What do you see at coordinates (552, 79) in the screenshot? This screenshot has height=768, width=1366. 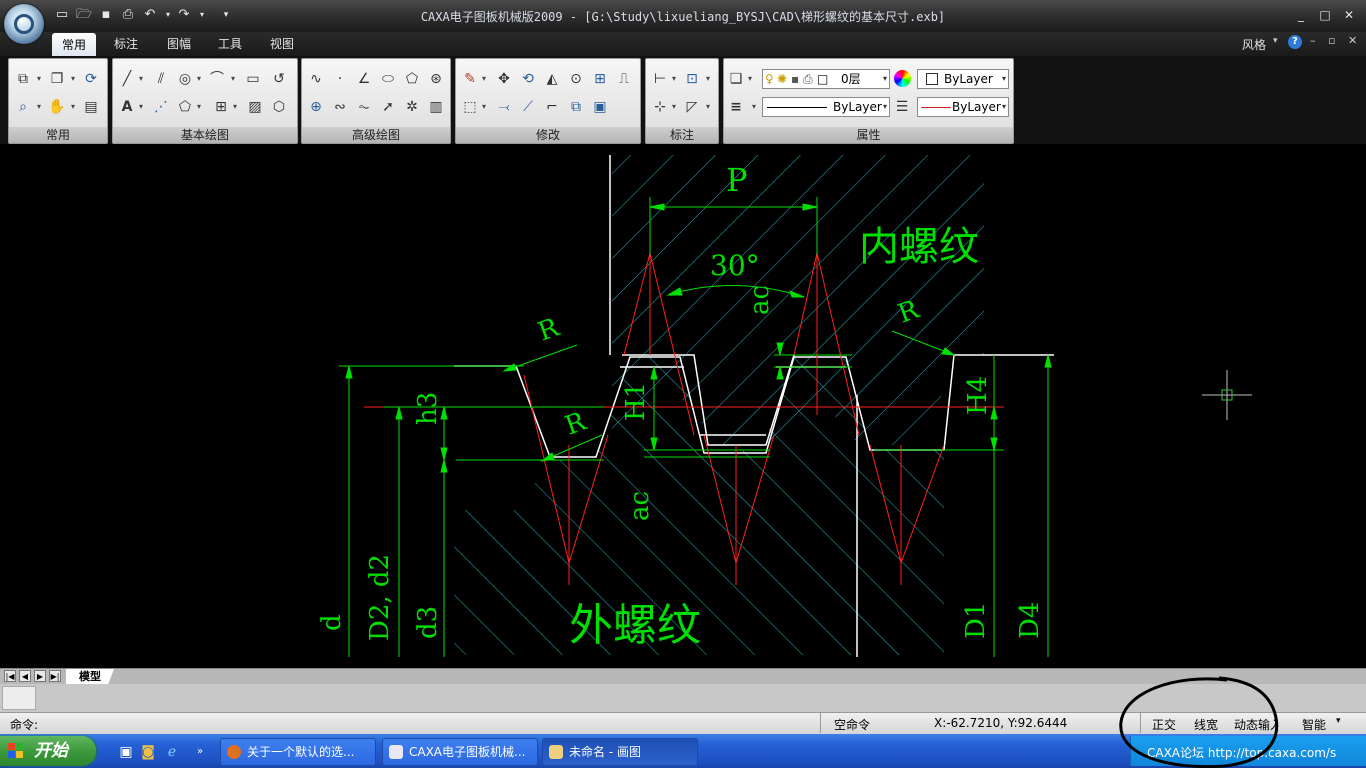 I see `mirror-icon: ◭` at bounding box center [552, 79].